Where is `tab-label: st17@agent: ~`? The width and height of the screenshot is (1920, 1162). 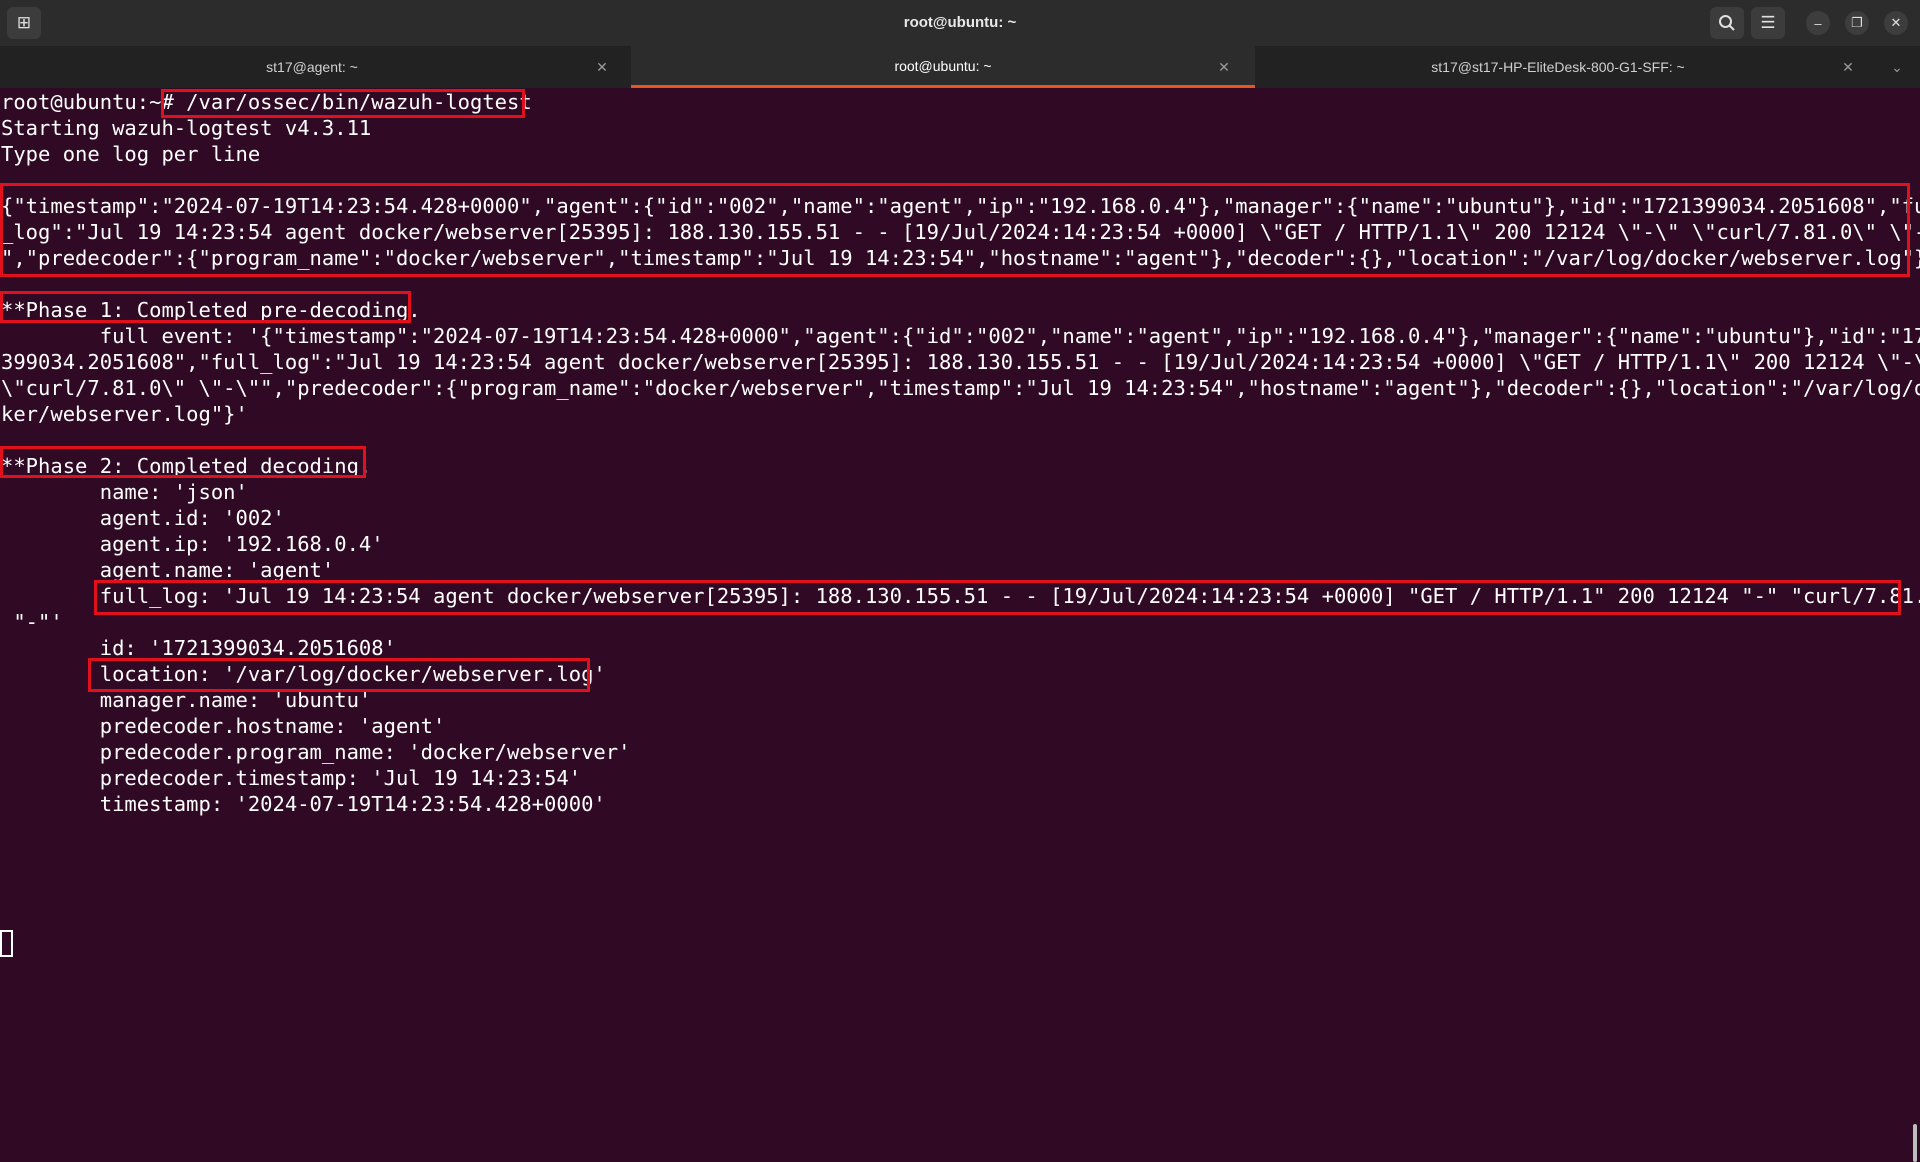 tab-label: st17@agent: ~ is located at coordinates (312, 67).